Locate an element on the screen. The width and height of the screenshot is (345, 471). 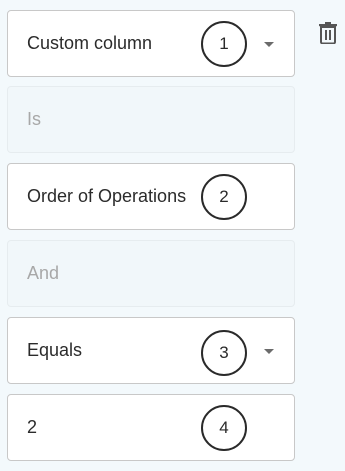
and-label: And is located at coordinates (43, 273).